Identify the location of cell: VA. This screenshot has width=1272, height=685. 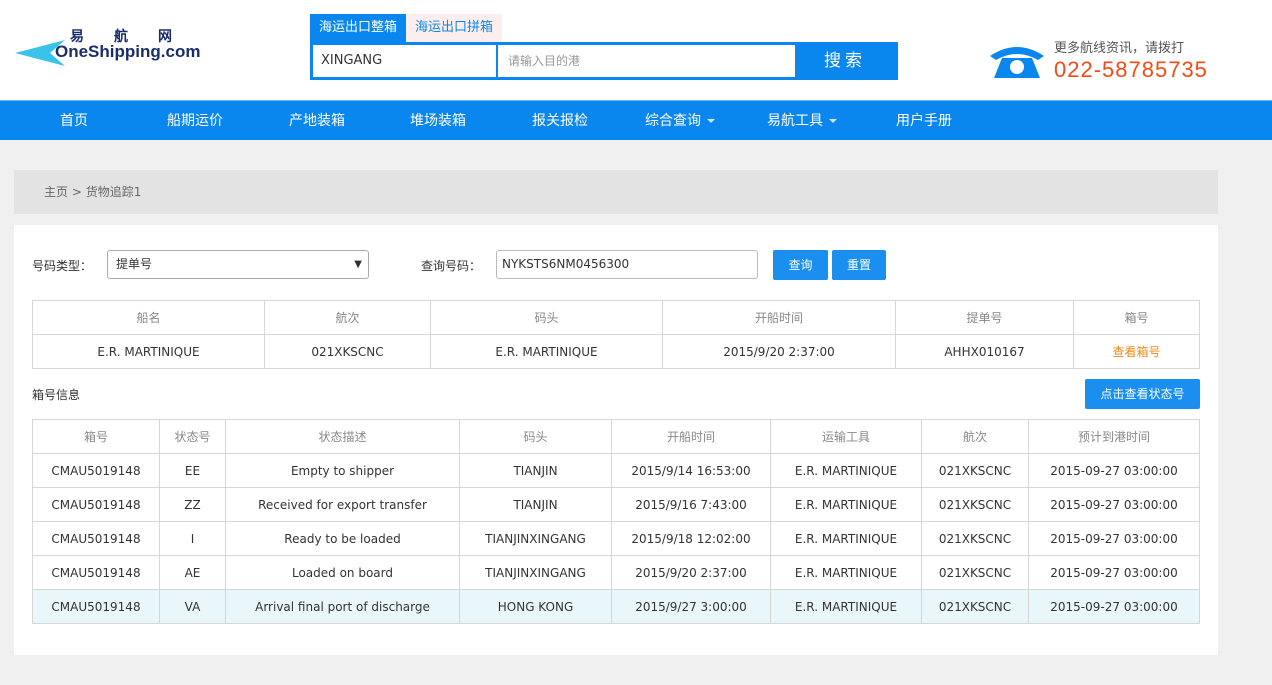
(192, 606).